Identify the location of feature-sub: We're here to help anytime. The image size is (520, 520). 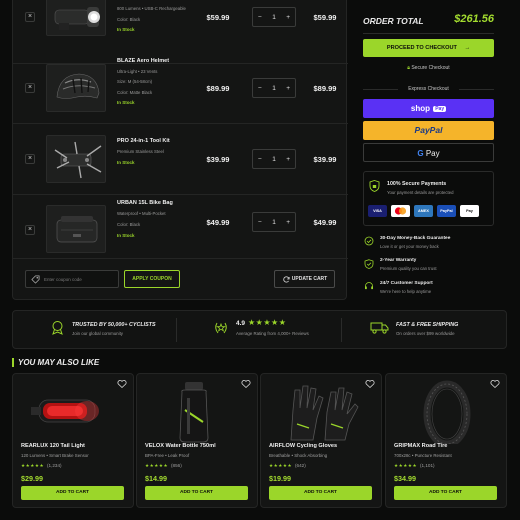
(406, 291).